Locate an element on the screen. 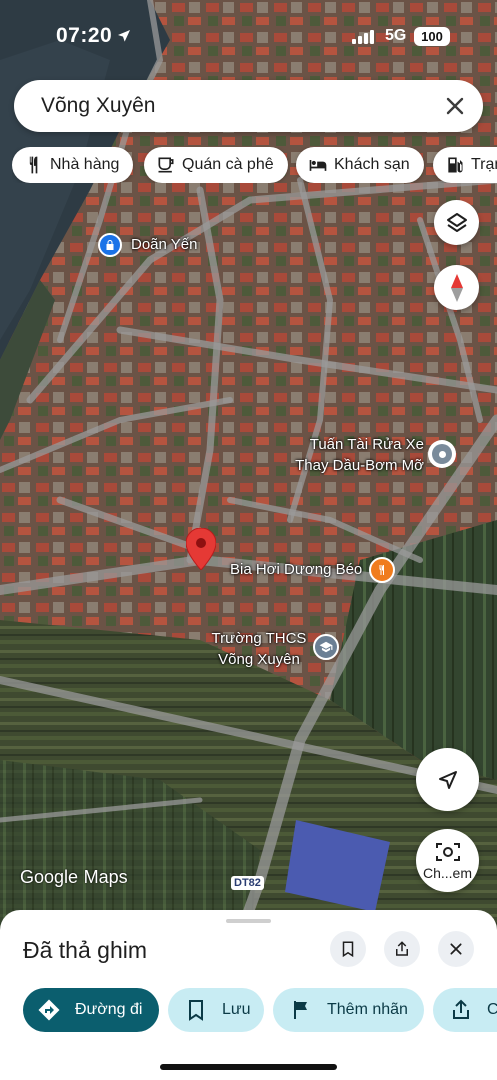 The image size is (497, 1080). save-icon-button is located at coordinates (348, 949).